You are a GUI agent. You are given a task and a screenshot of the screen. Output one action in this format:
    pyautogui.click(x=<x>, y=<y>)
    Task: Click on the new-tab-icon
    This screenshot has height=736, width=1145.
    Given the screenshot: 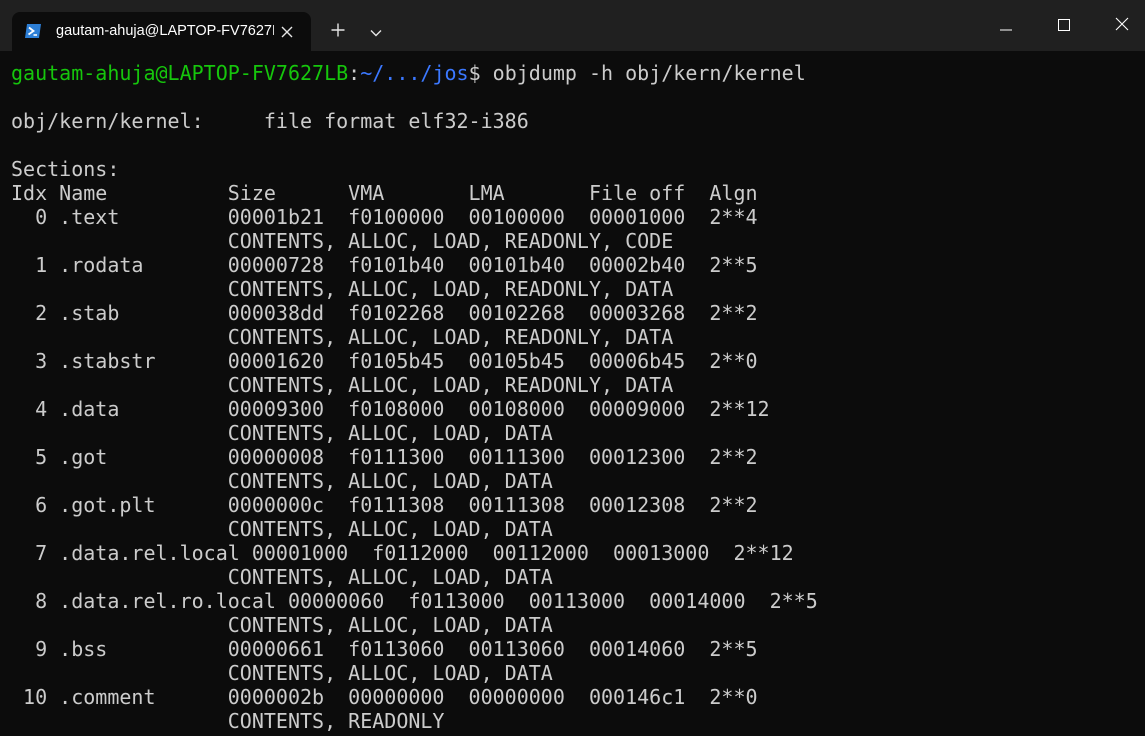 What is the action you would take?
    pyautogui.click(x=338, y=31)
    